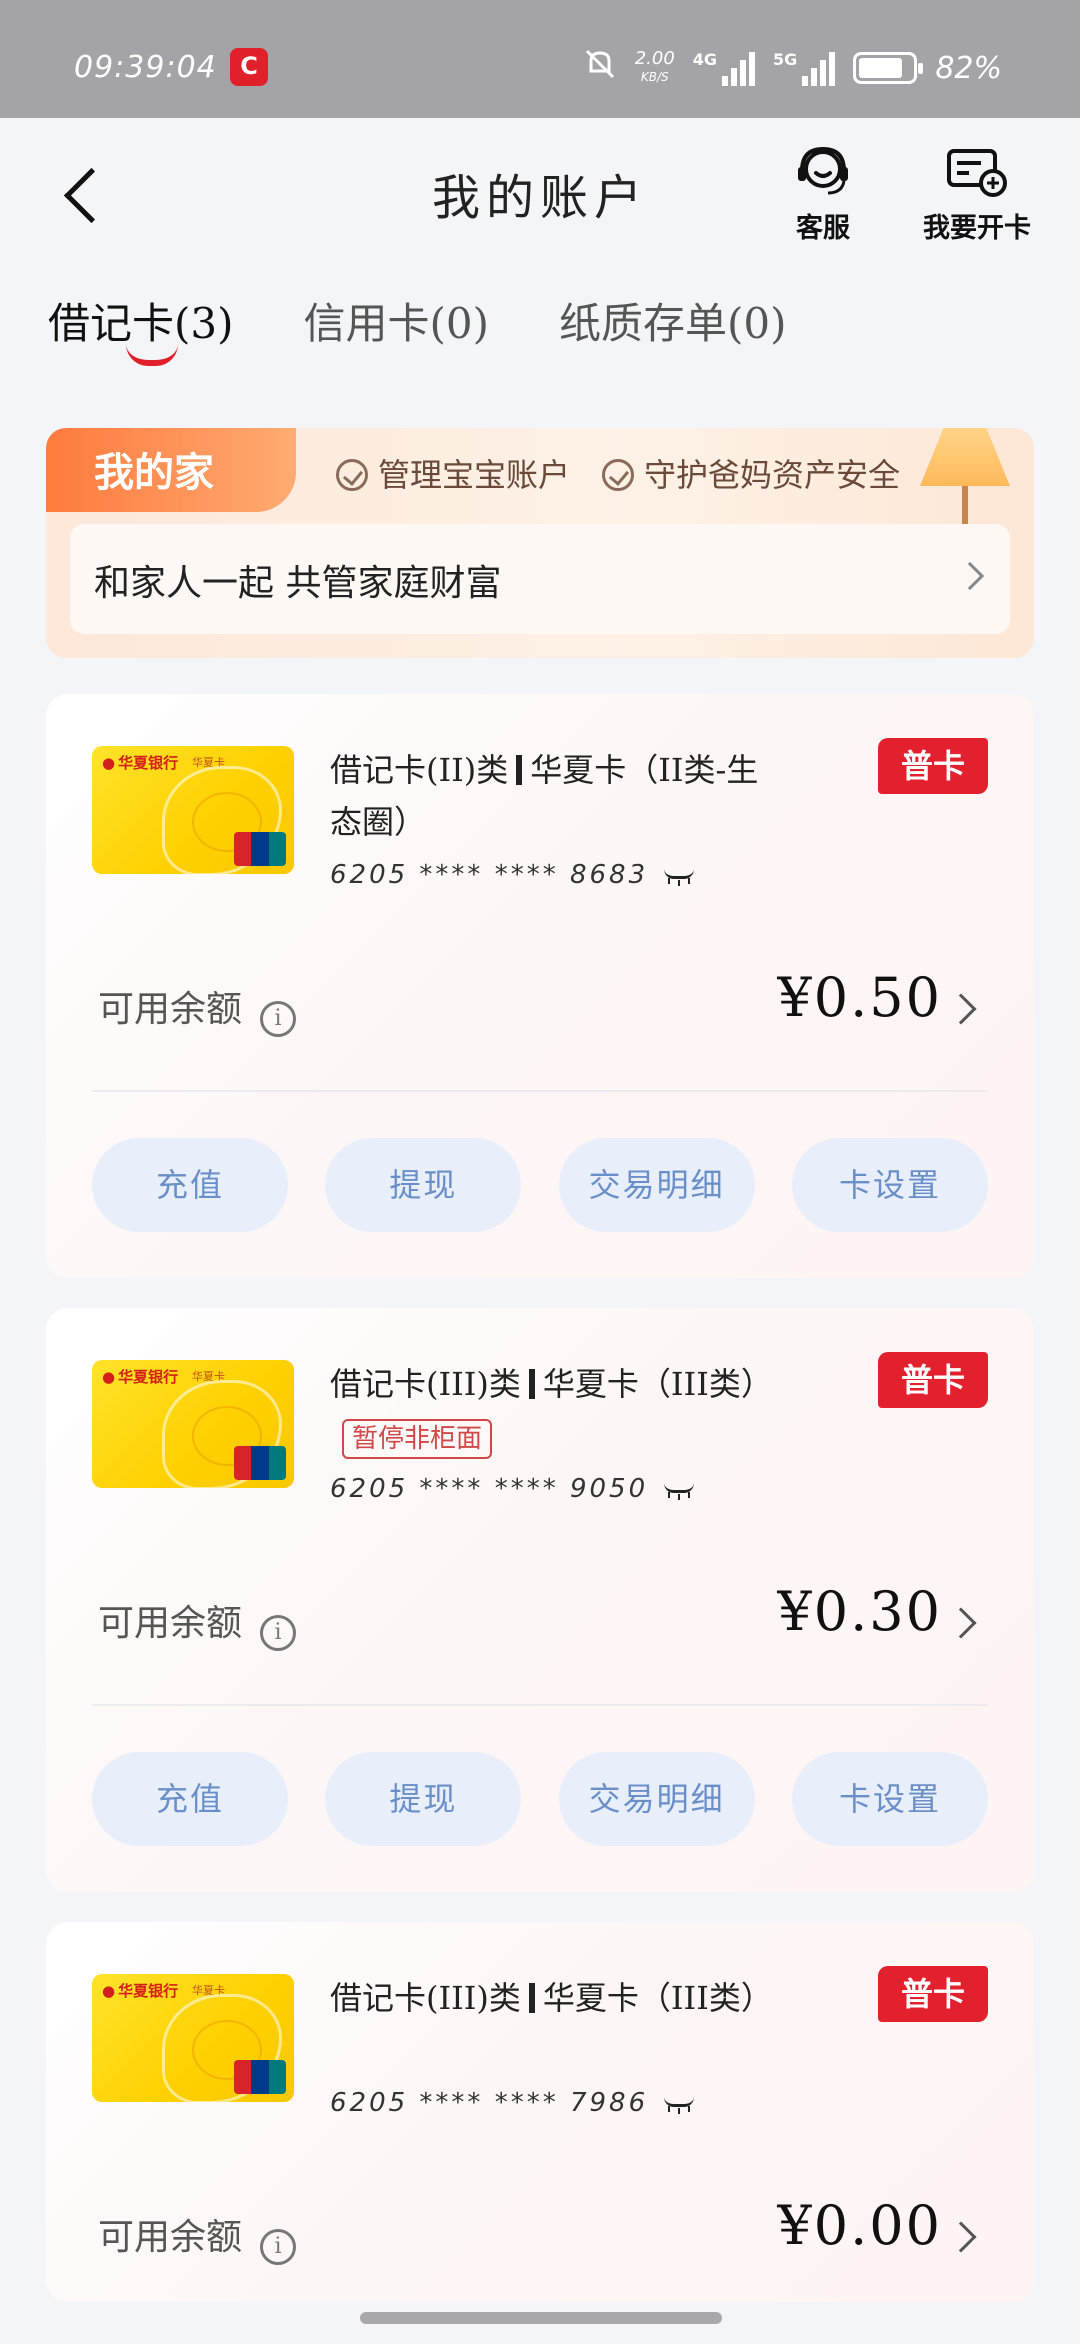 This screenshot has width=1080, height=2344. Describe the element at coordinates (600, 68) in the screenshot. I see `mute-icon` at that location.